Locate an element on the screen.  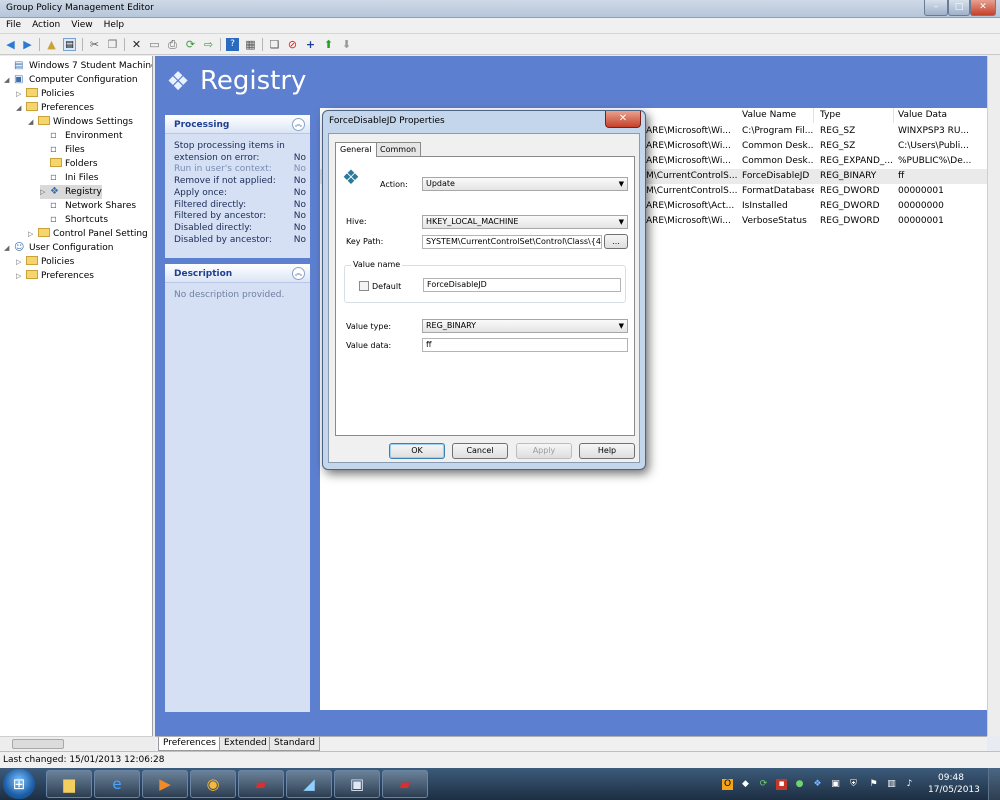
minimize-button: – is located at coordinates (936, 8).